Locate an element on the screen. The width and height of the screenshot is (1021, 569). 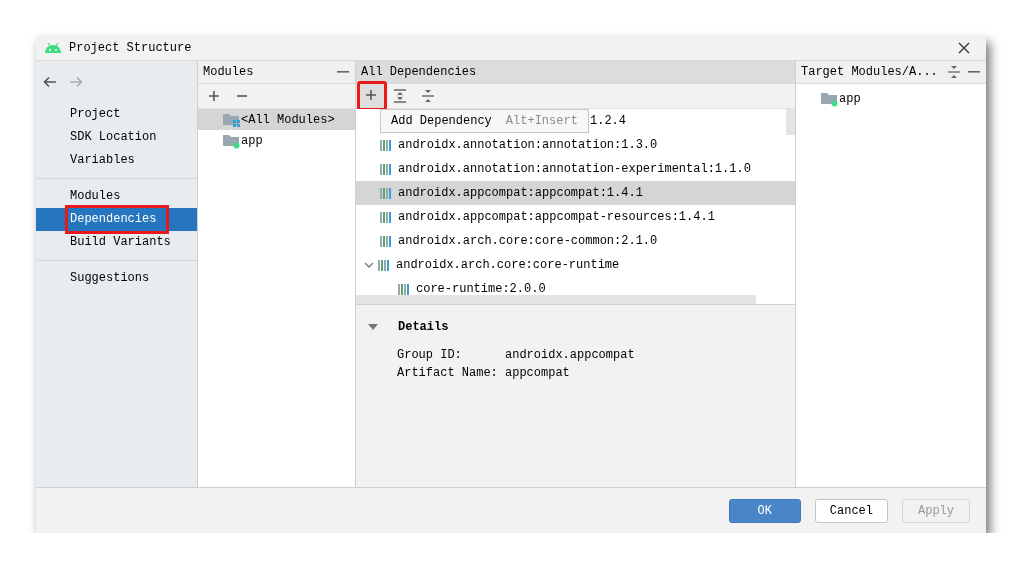
dependency-row: androidx.arch.core:core-runtime is located at coordinates (575, 265).